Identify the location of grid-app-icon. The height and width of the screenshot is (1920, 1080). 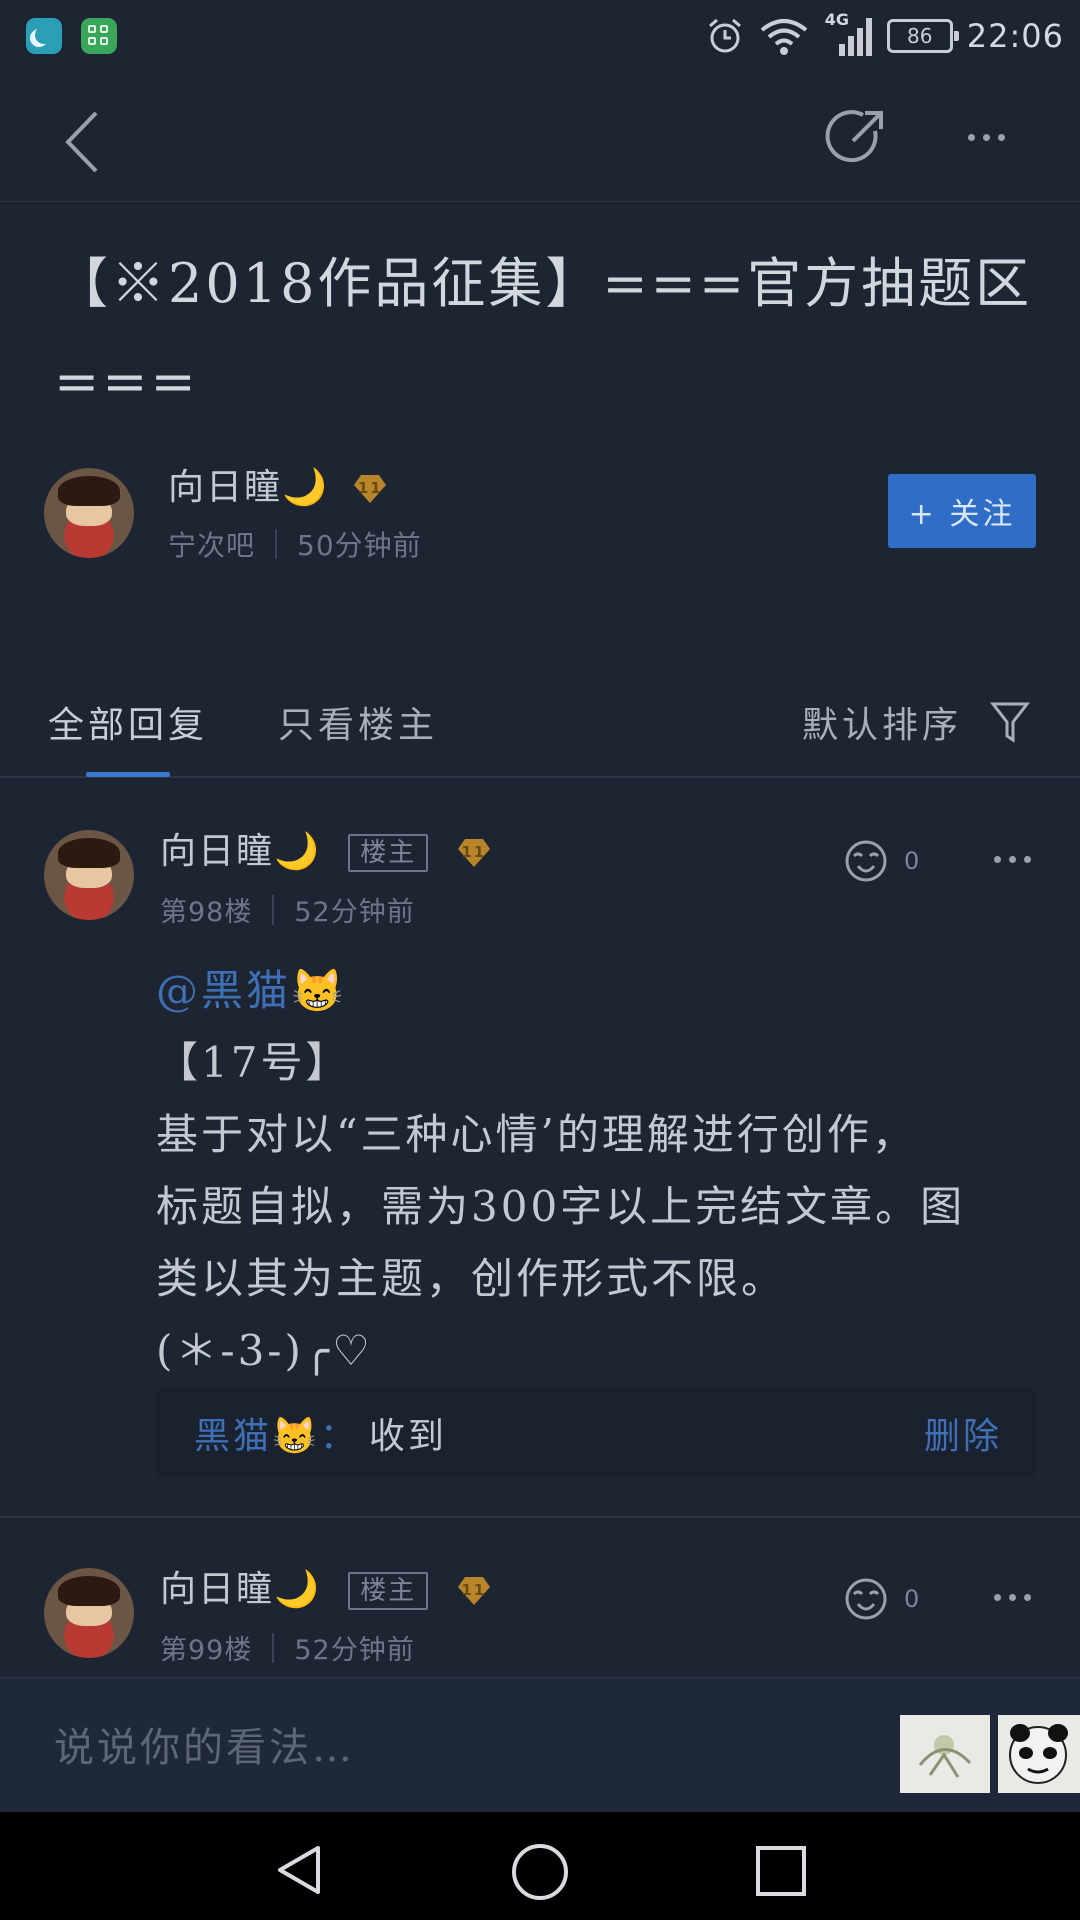
(99, 36).